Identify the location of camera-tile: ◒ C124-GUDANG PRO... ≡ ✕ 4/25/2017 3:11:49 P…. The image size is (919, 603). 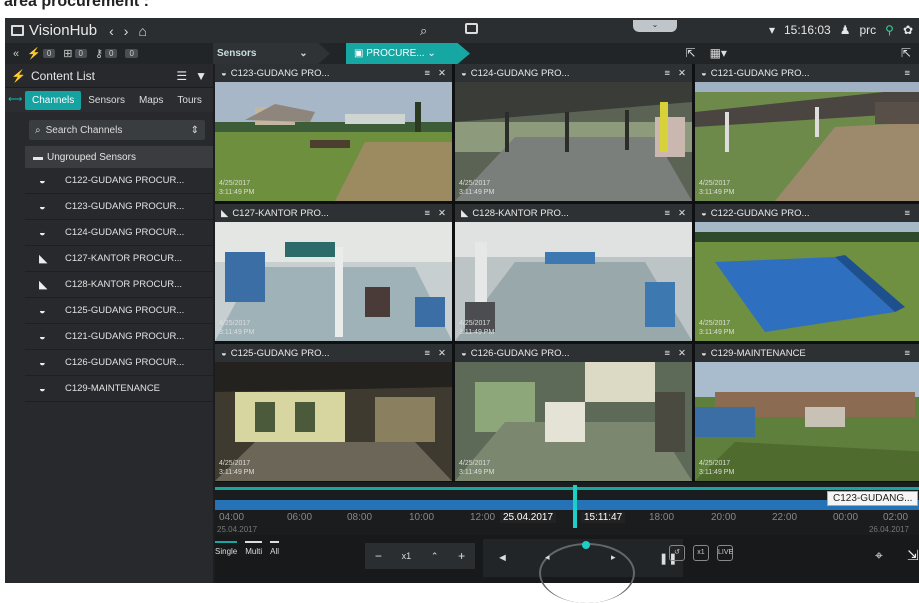
(573, 132).